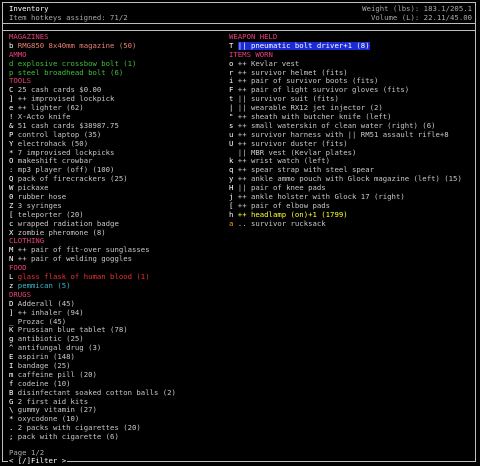  Describe the element at coordinates (13, 250) in the screenshot. I see `item-hotkey: M` at that location.